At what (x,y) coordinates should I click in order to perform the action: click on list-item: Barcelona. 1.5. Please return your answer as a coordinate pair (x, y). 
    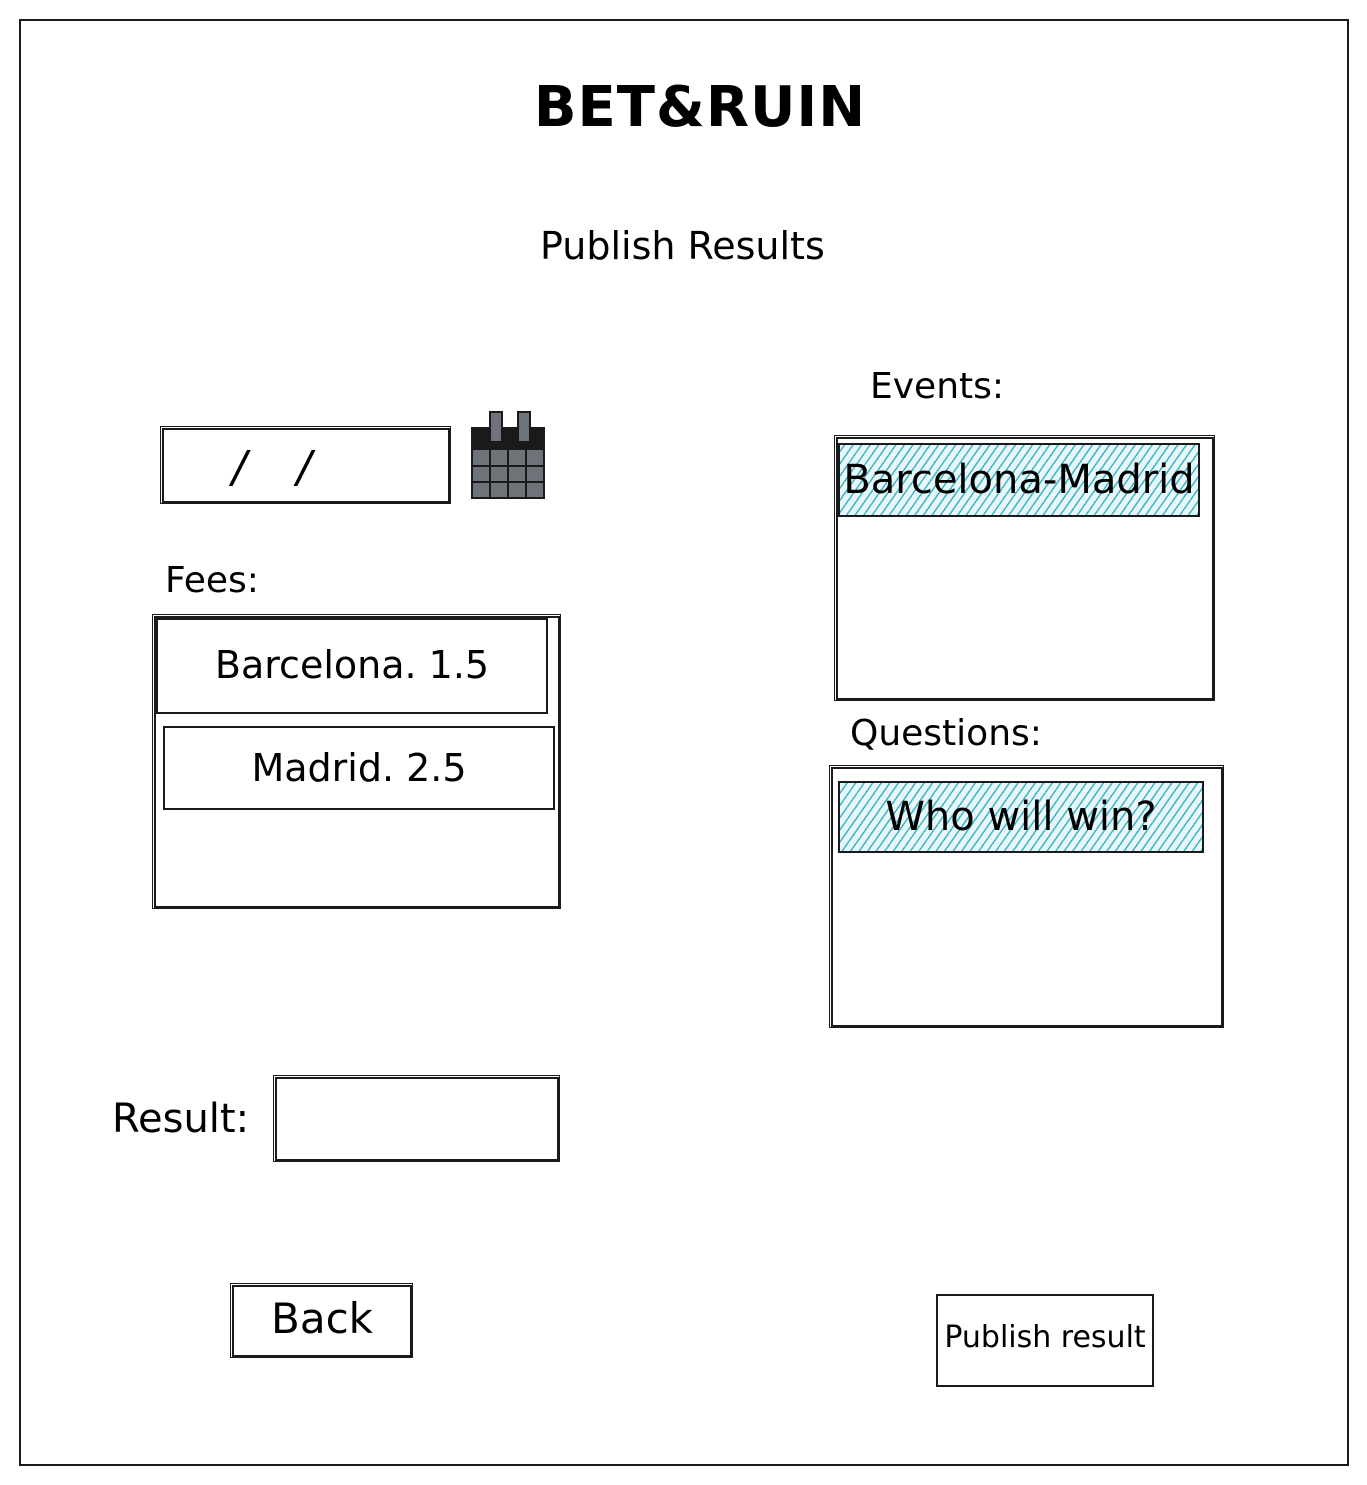
    Looking at the image, I should click on (352, 666).